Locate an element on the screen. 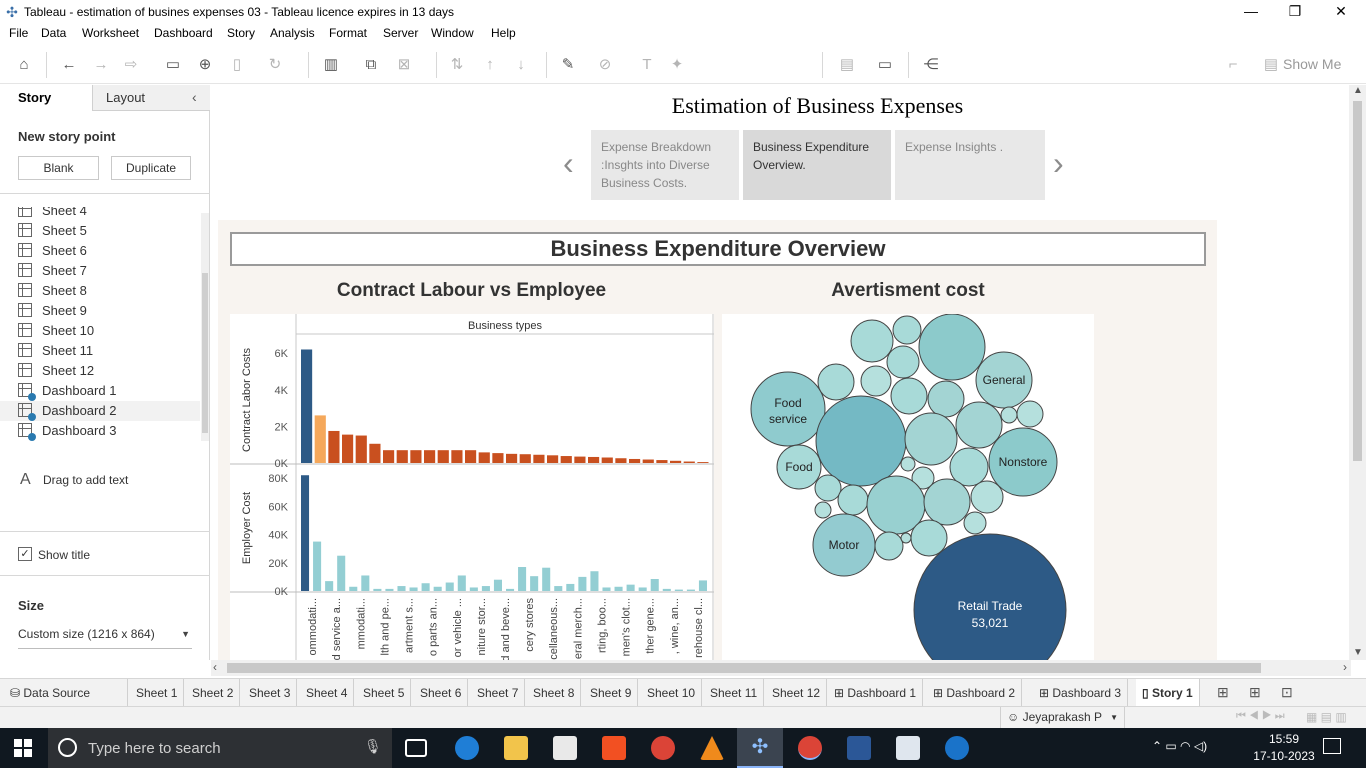 This screenshot has width=1366, height=768. restore-button: ❐ is located at coordinates (1295, 12).